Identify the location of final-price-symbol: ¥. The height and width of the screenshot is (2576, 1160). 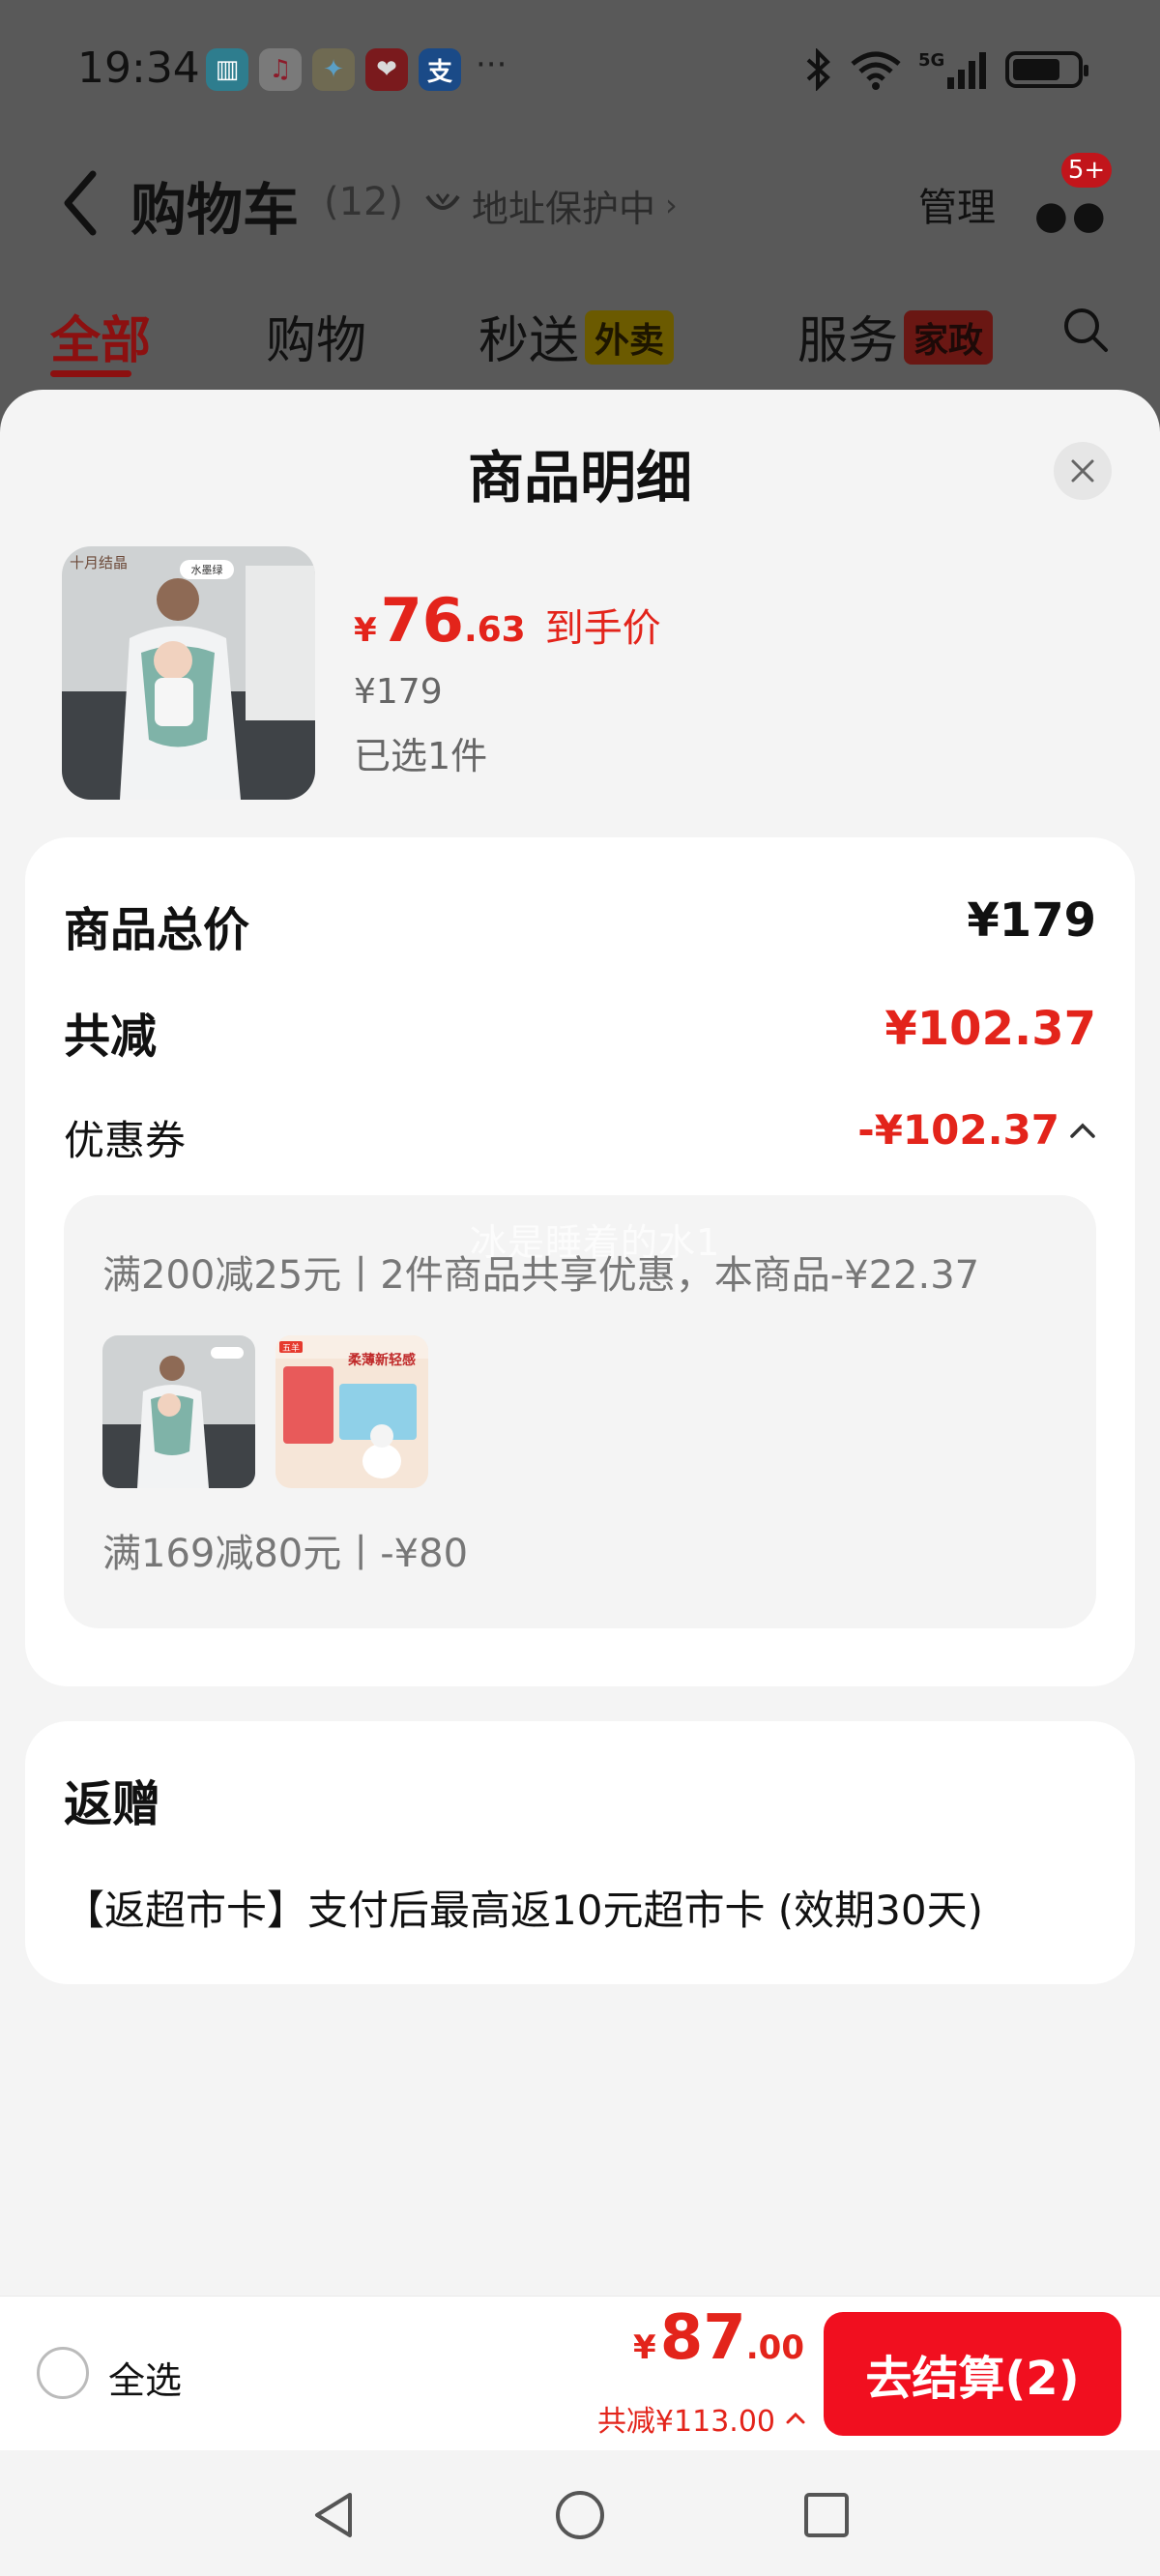
(365, 630).